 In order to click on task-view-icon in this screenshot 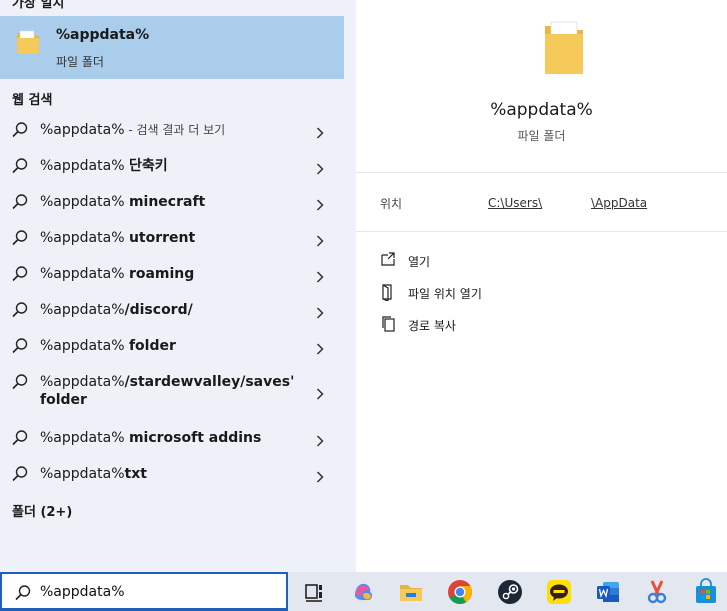, I will do `click(314, 592)`.